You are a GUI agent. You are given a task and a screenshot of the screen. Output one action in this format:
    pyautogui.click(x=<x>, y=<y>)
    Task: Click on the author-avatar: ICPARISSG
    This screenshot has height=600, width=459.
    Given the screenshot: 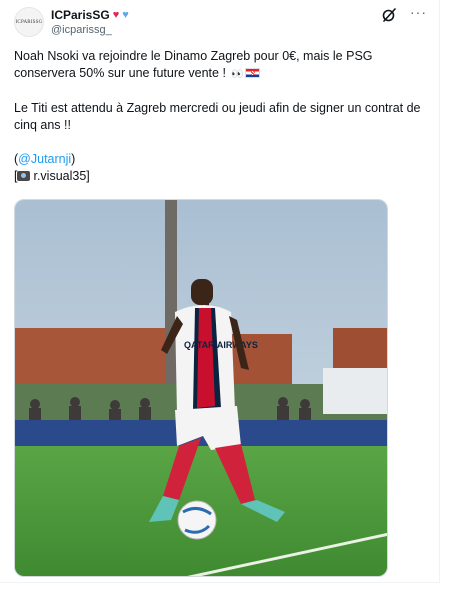 What is the action you would take?
    pyautogui.click(x=29, y=22)
    